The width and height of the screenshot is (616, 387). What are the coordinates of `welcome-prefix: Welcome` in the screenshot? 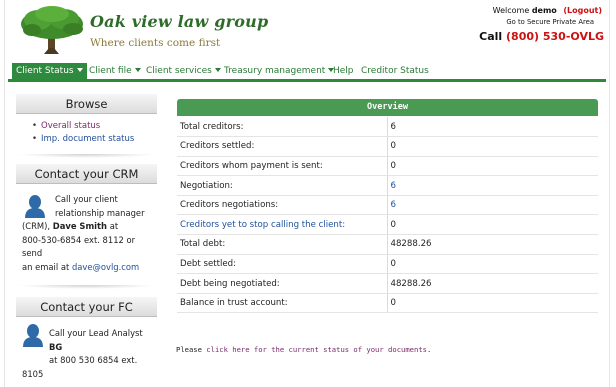 It's located at (511, 10).